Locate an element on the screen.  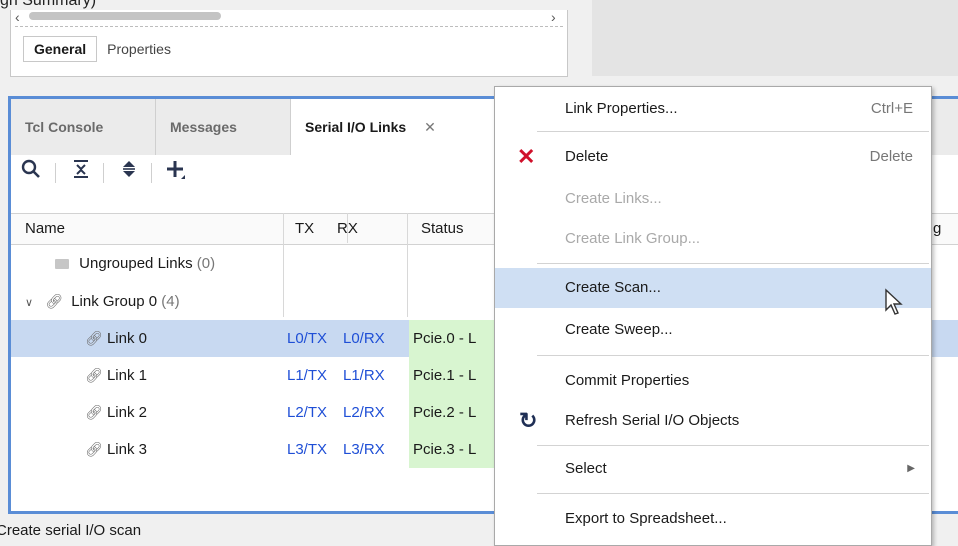
row-name-cell: 🔗︎ Link 3 is located at coordinates (116, 449).